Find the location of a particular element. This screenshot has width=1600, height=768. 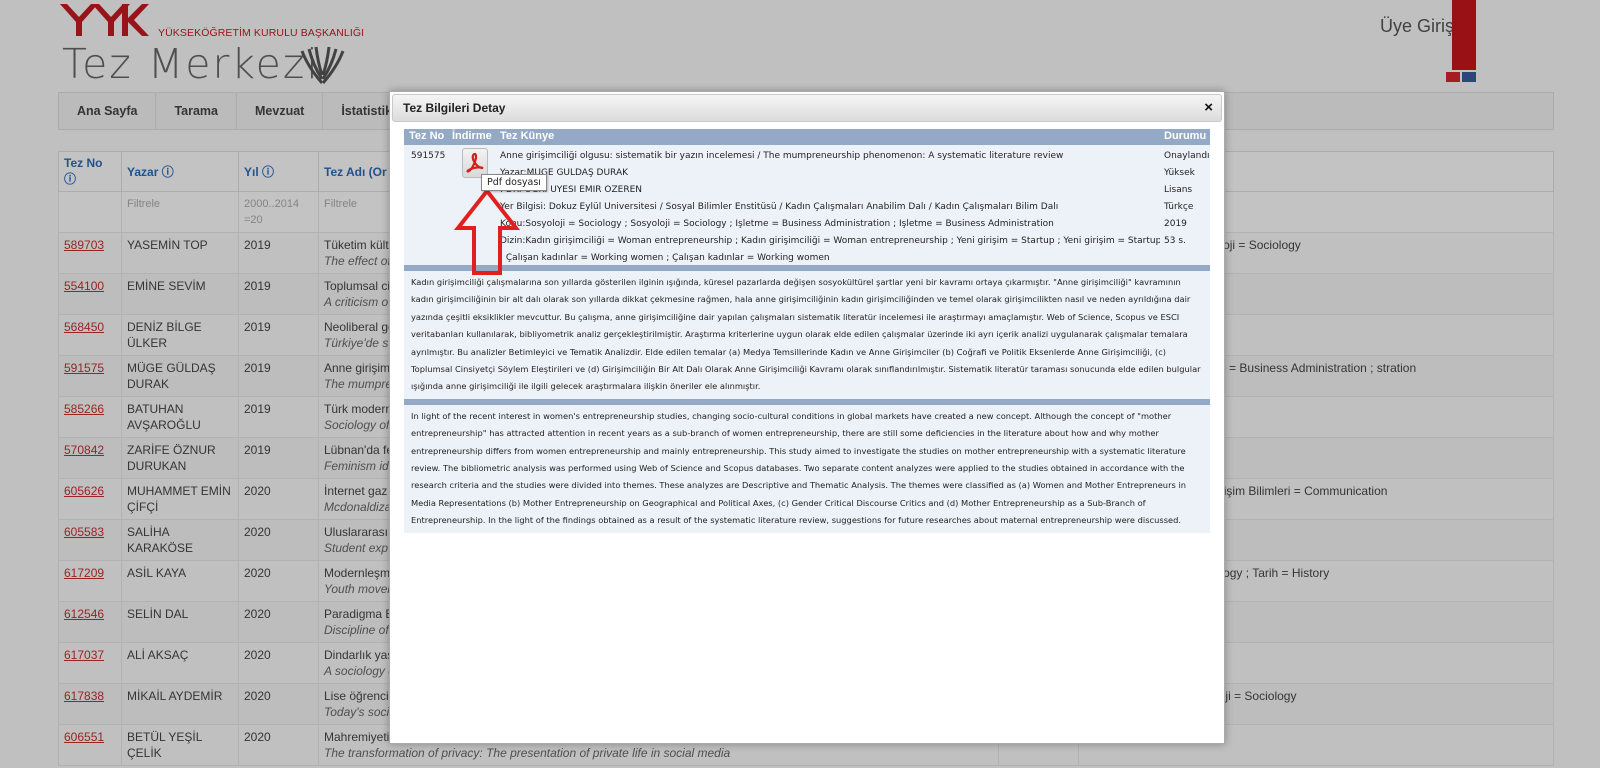

col-durum-head: Durumu is located at coordinates (1185, 136).